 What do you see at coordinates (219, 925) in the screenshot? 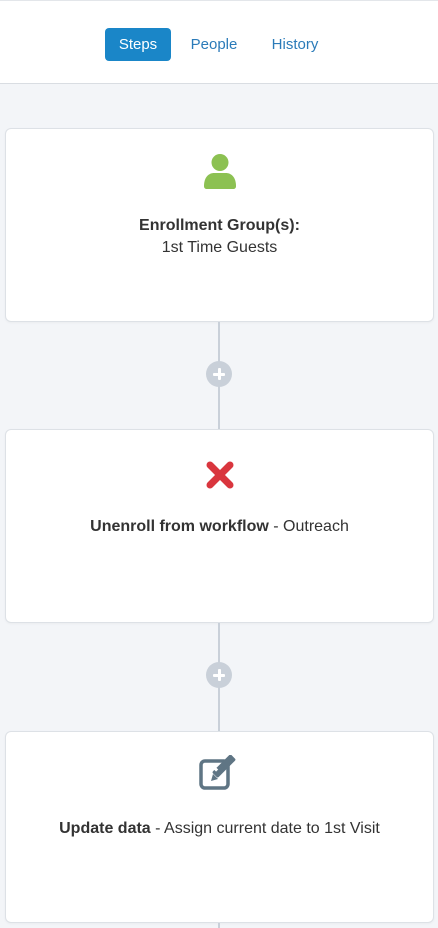
I see `connector-line` at bounding box center [219, 925].